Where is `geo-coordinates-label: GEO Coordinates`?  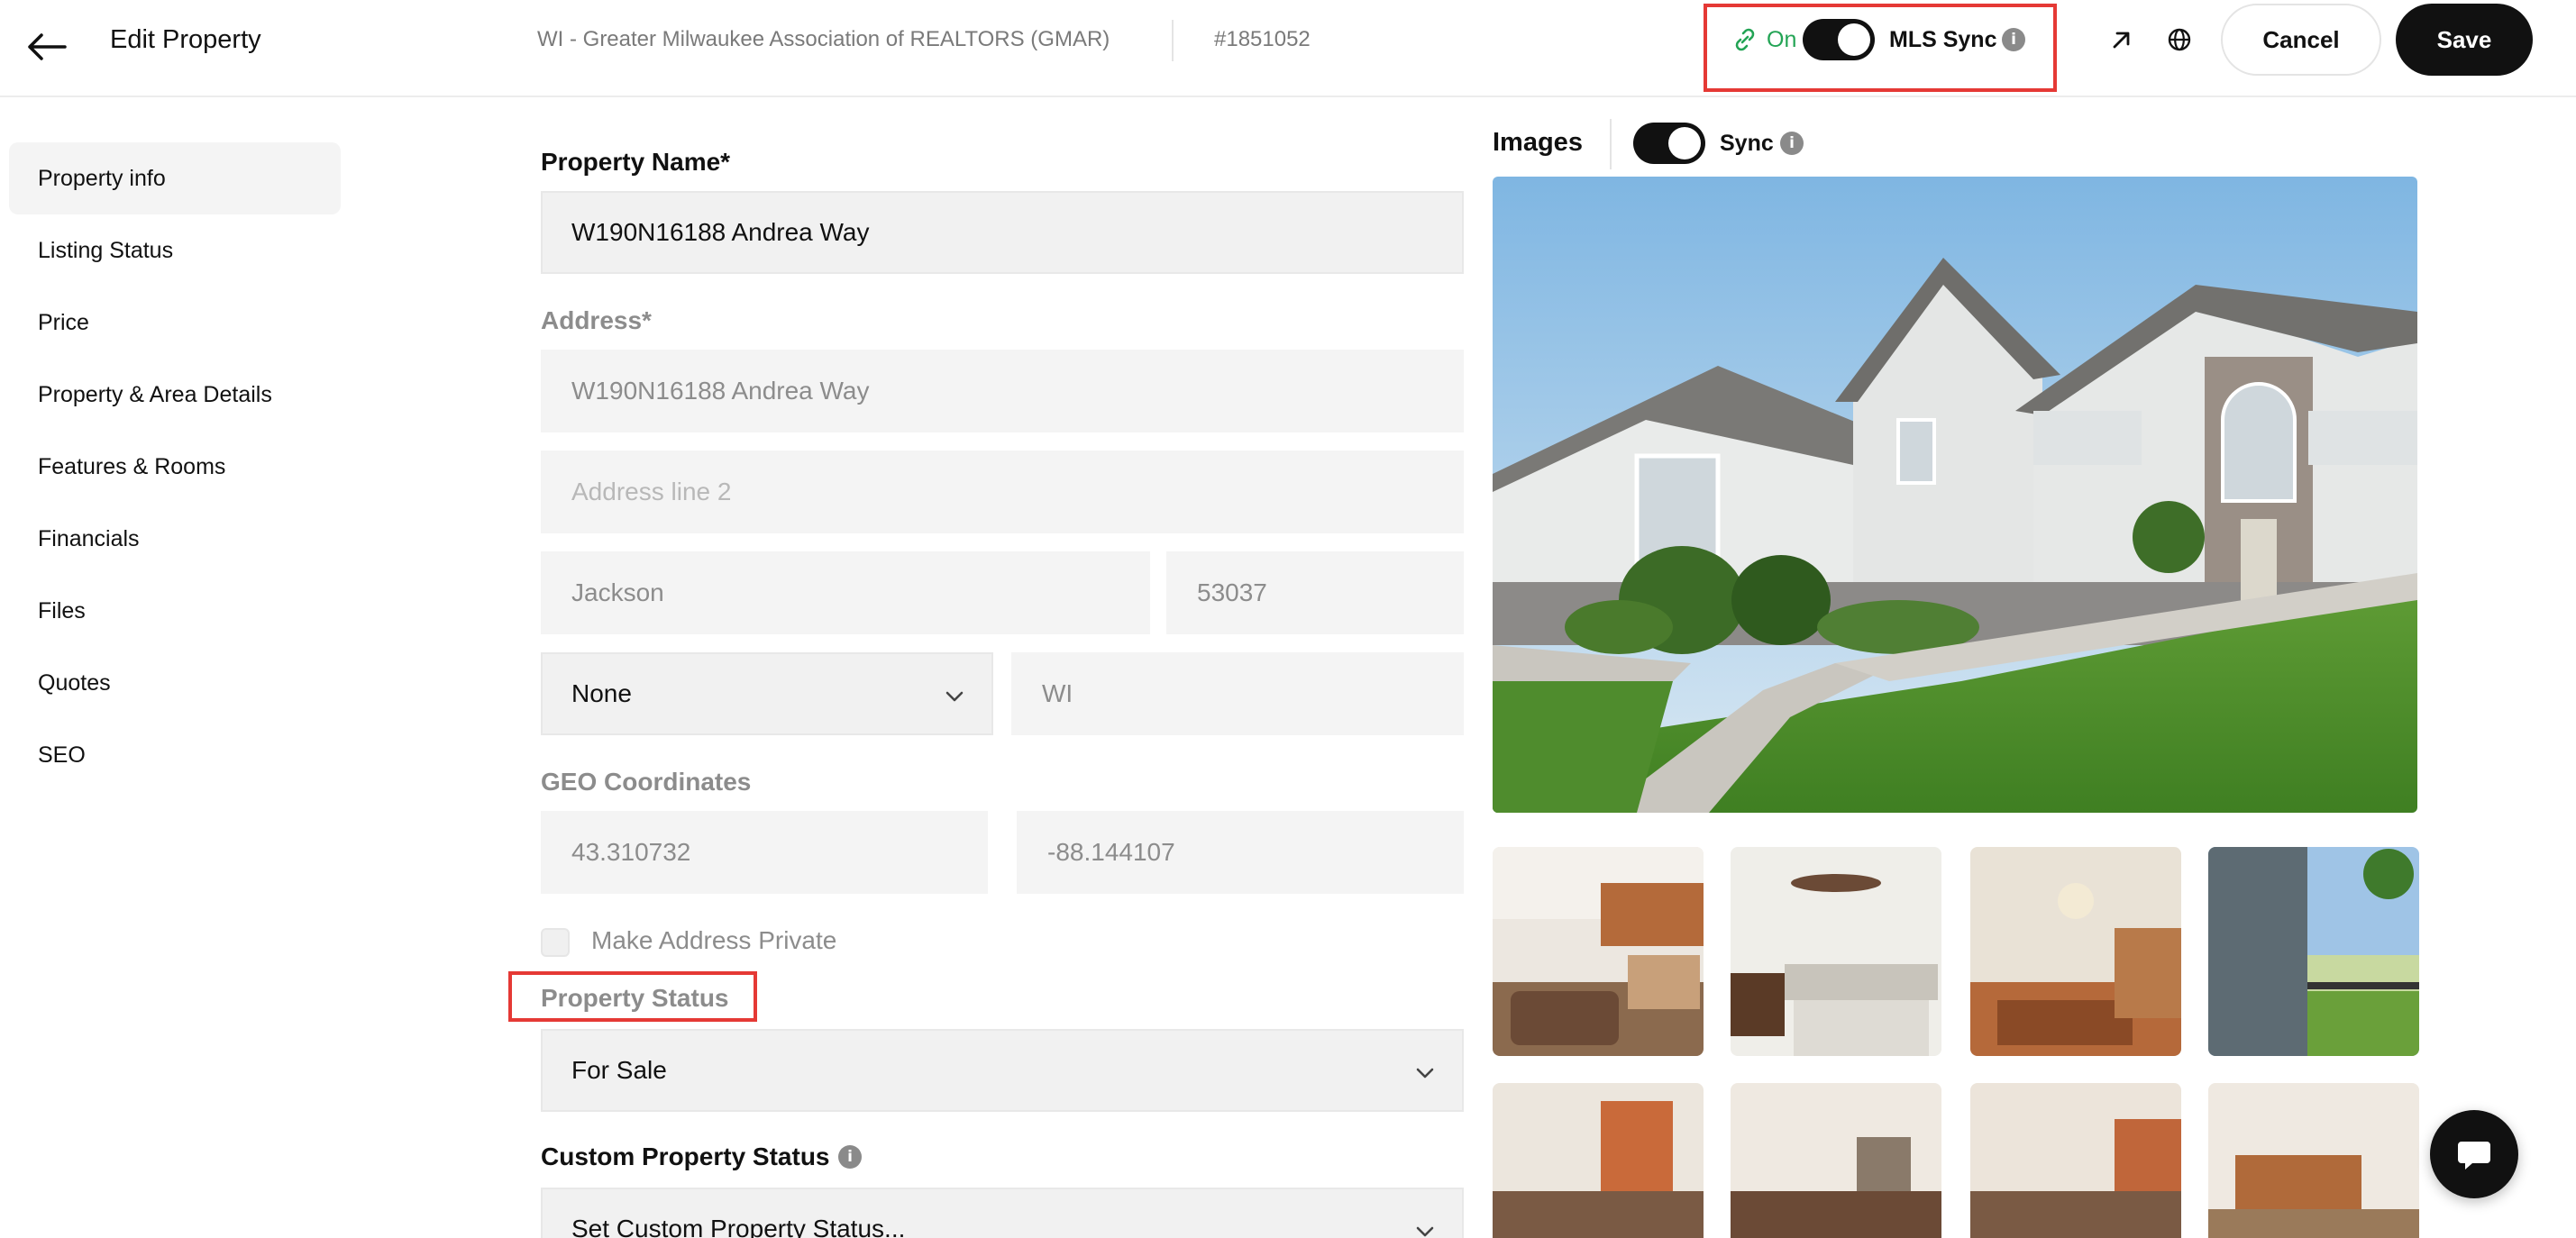 geo-coordinates-label: GEO Coordinates is located at coordinates (646, 782).